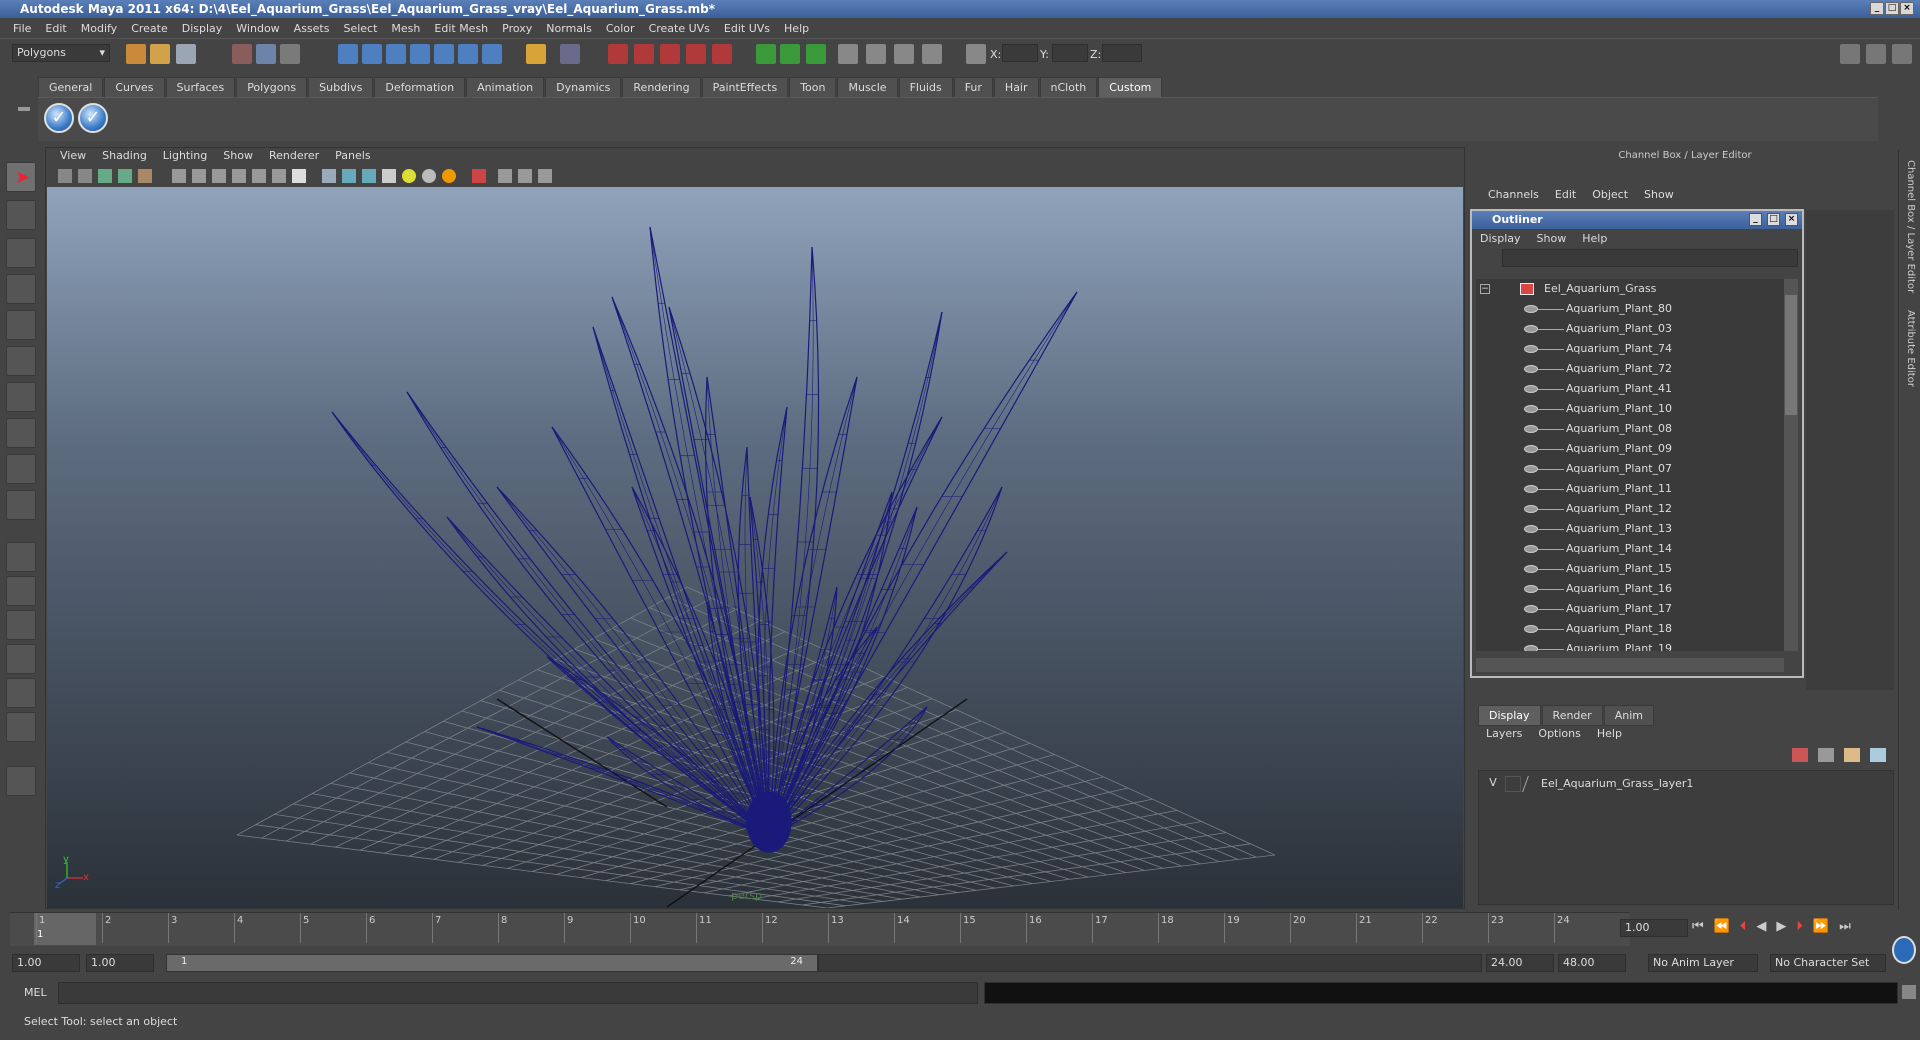 This screenshot has height=1040, width=1920. I want to click on viewport-menu-panels: Panels, so click(352, 157).